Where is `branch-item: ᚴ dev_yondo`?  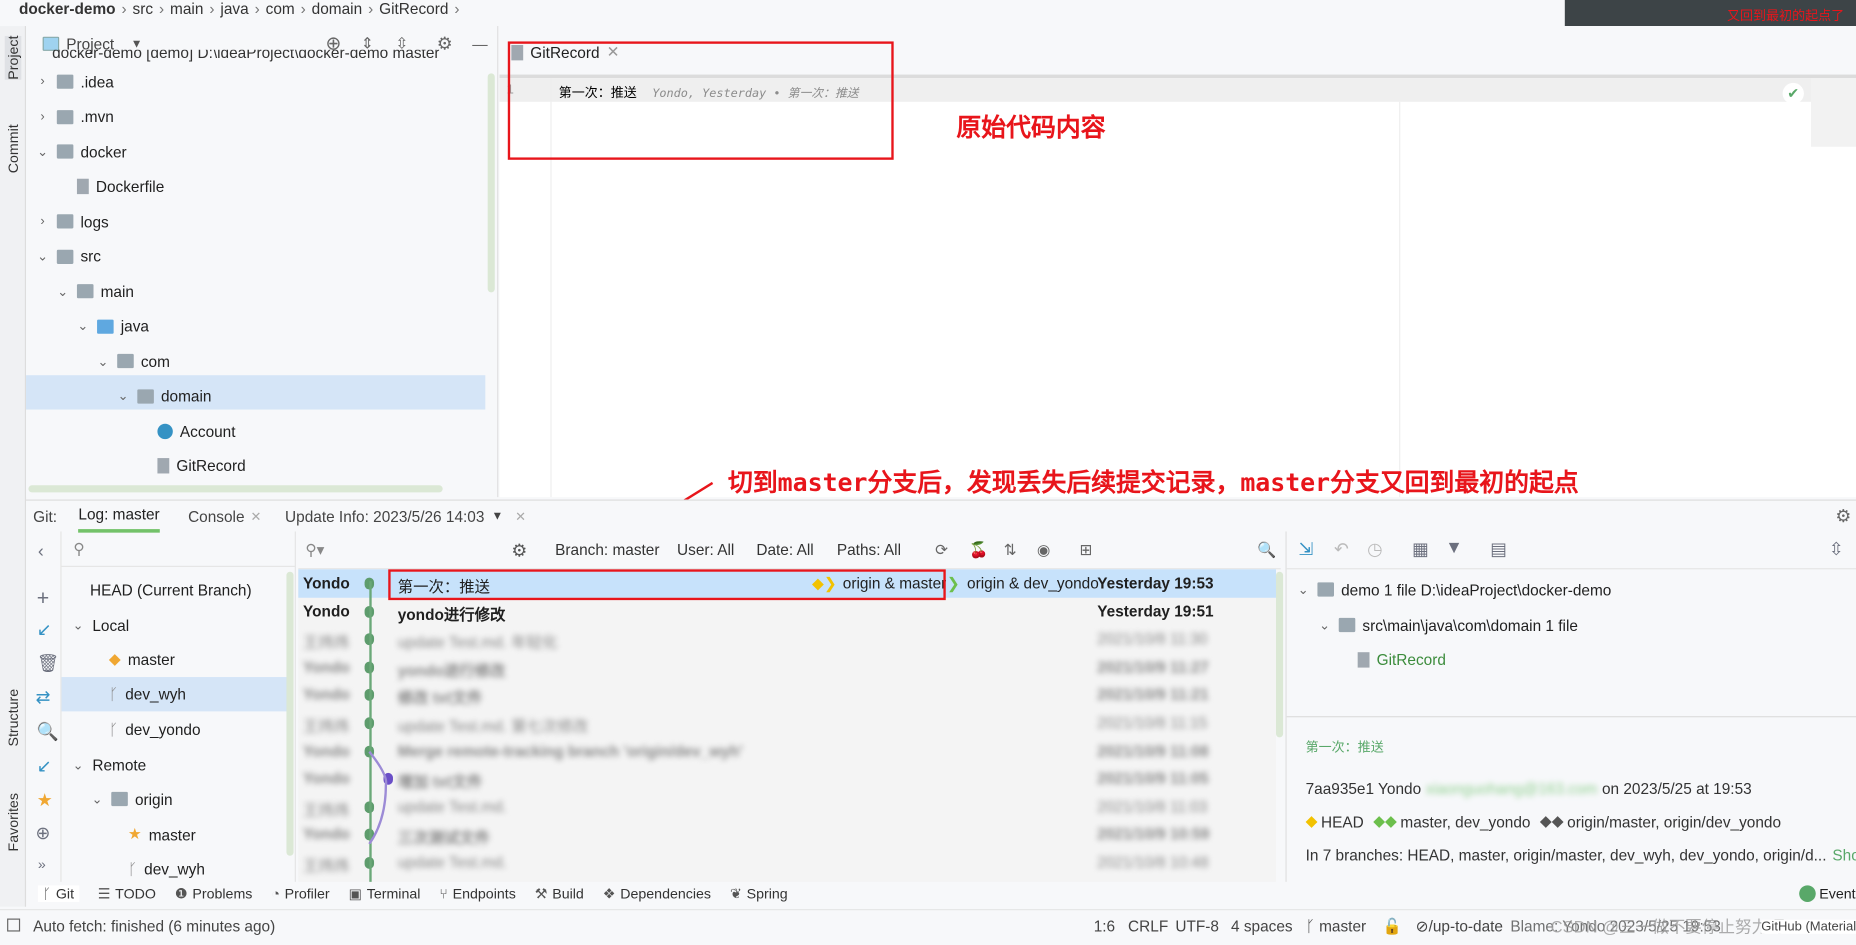
branch-item: ᚴ dev_yondo is located at coordinates (155, 728).